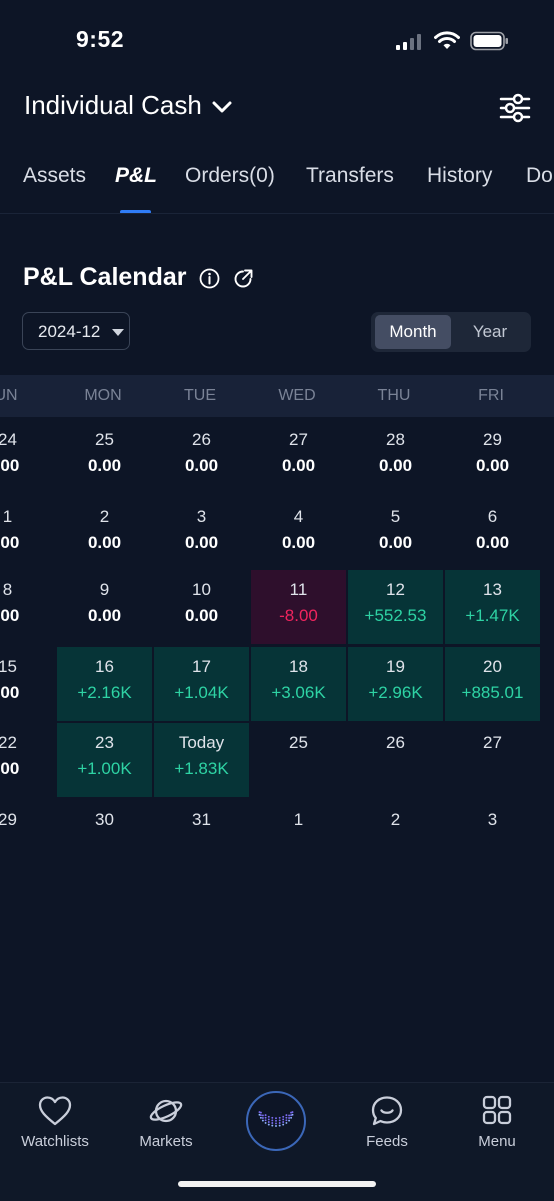 The width and height of the screenshot is (554, 1201). I want to click on day-number: 3, so click(201, 516).